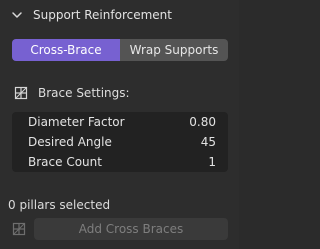  I want to click on chevron-down-icon, so click(17, 15).